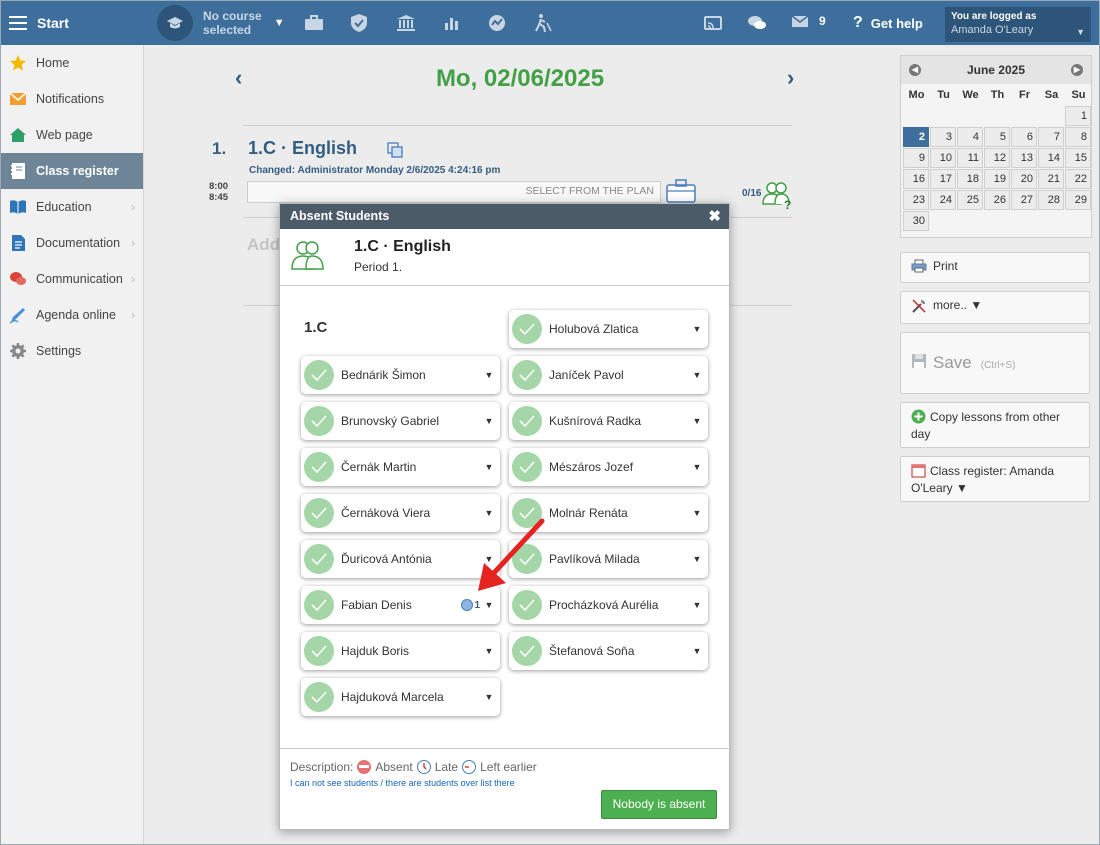  I want to click on cast-icon, so click(713, 23).